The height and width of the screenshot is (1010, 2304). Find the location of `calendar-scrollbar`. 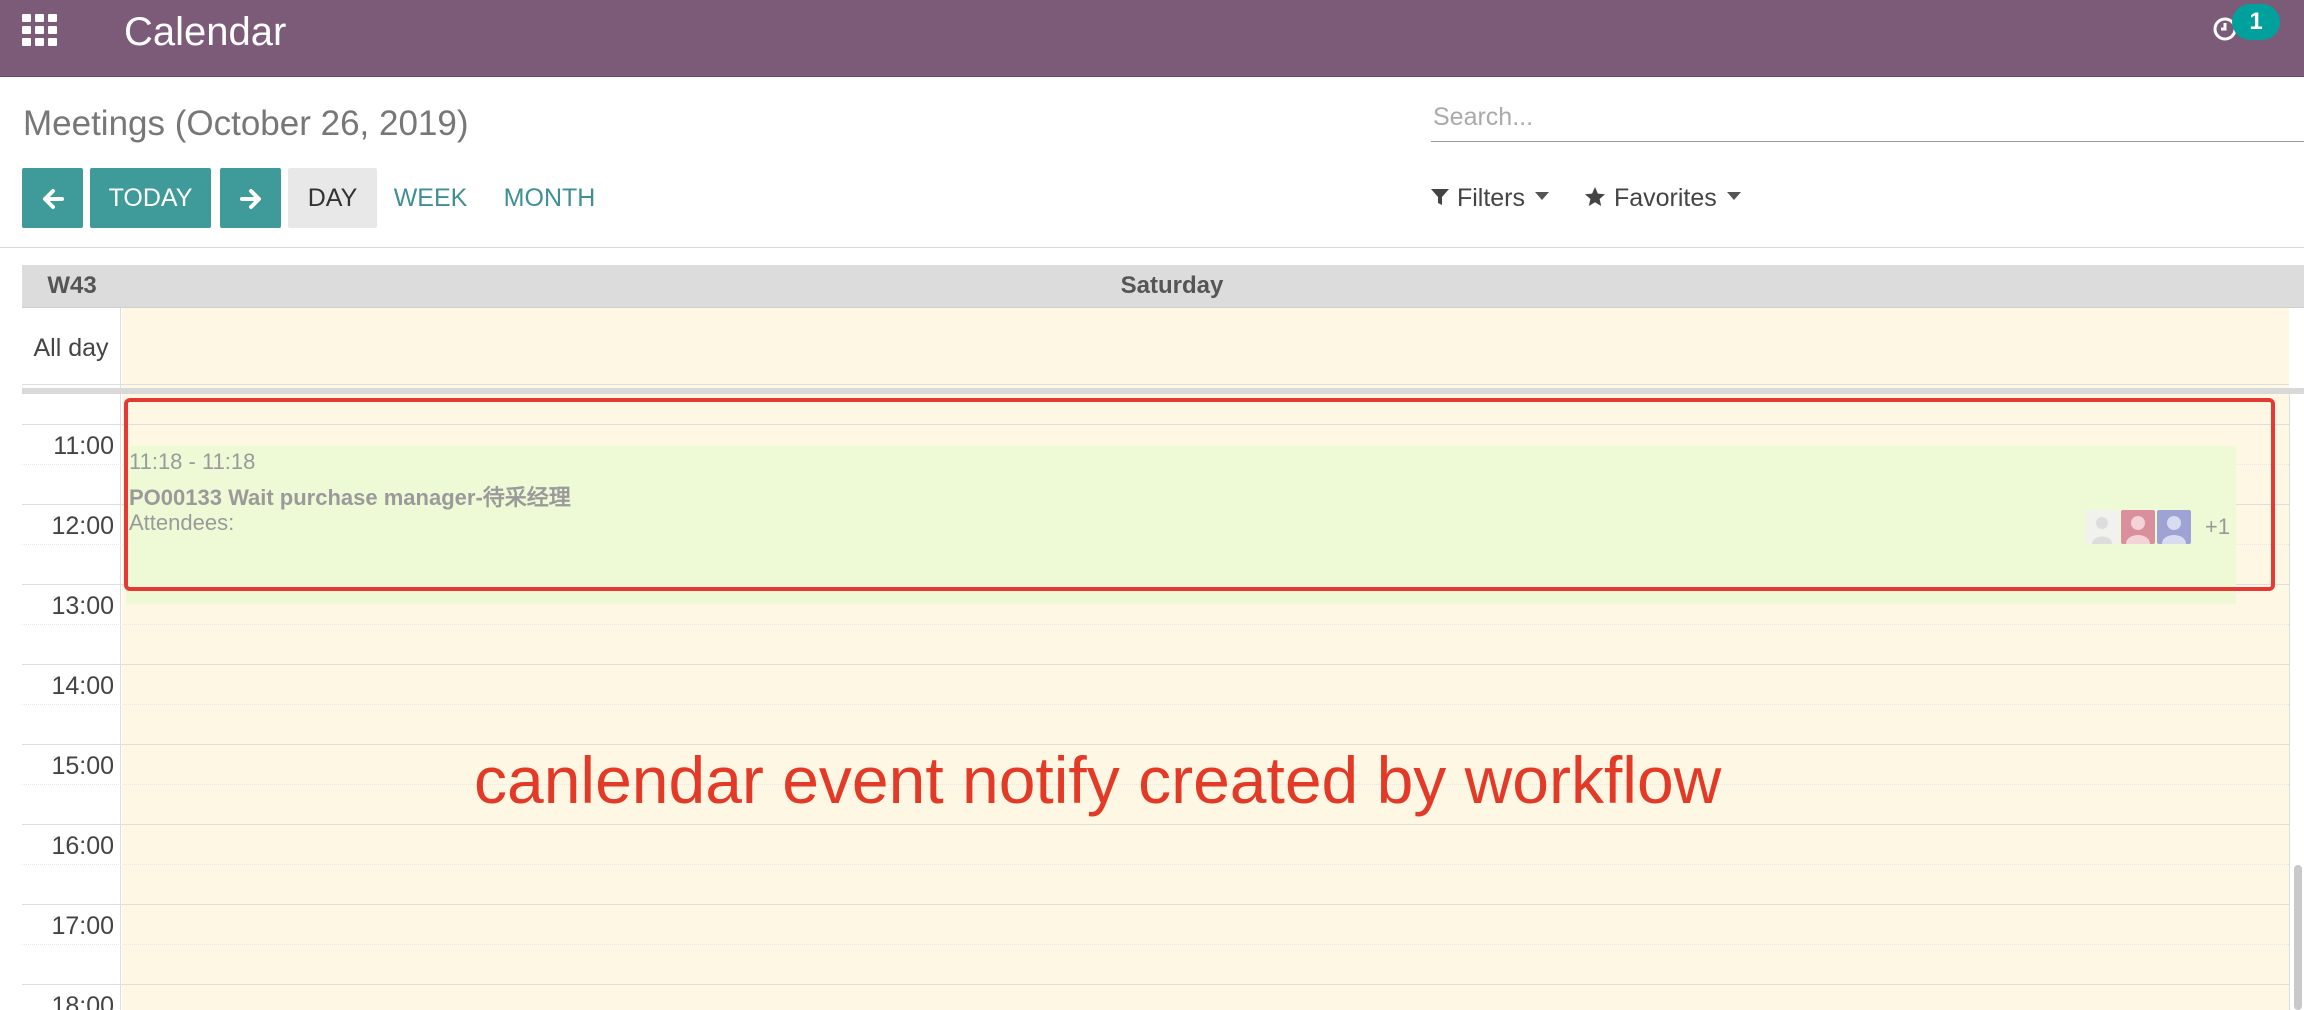

calendar-scrollbar is located at coordinates (2298, 937).